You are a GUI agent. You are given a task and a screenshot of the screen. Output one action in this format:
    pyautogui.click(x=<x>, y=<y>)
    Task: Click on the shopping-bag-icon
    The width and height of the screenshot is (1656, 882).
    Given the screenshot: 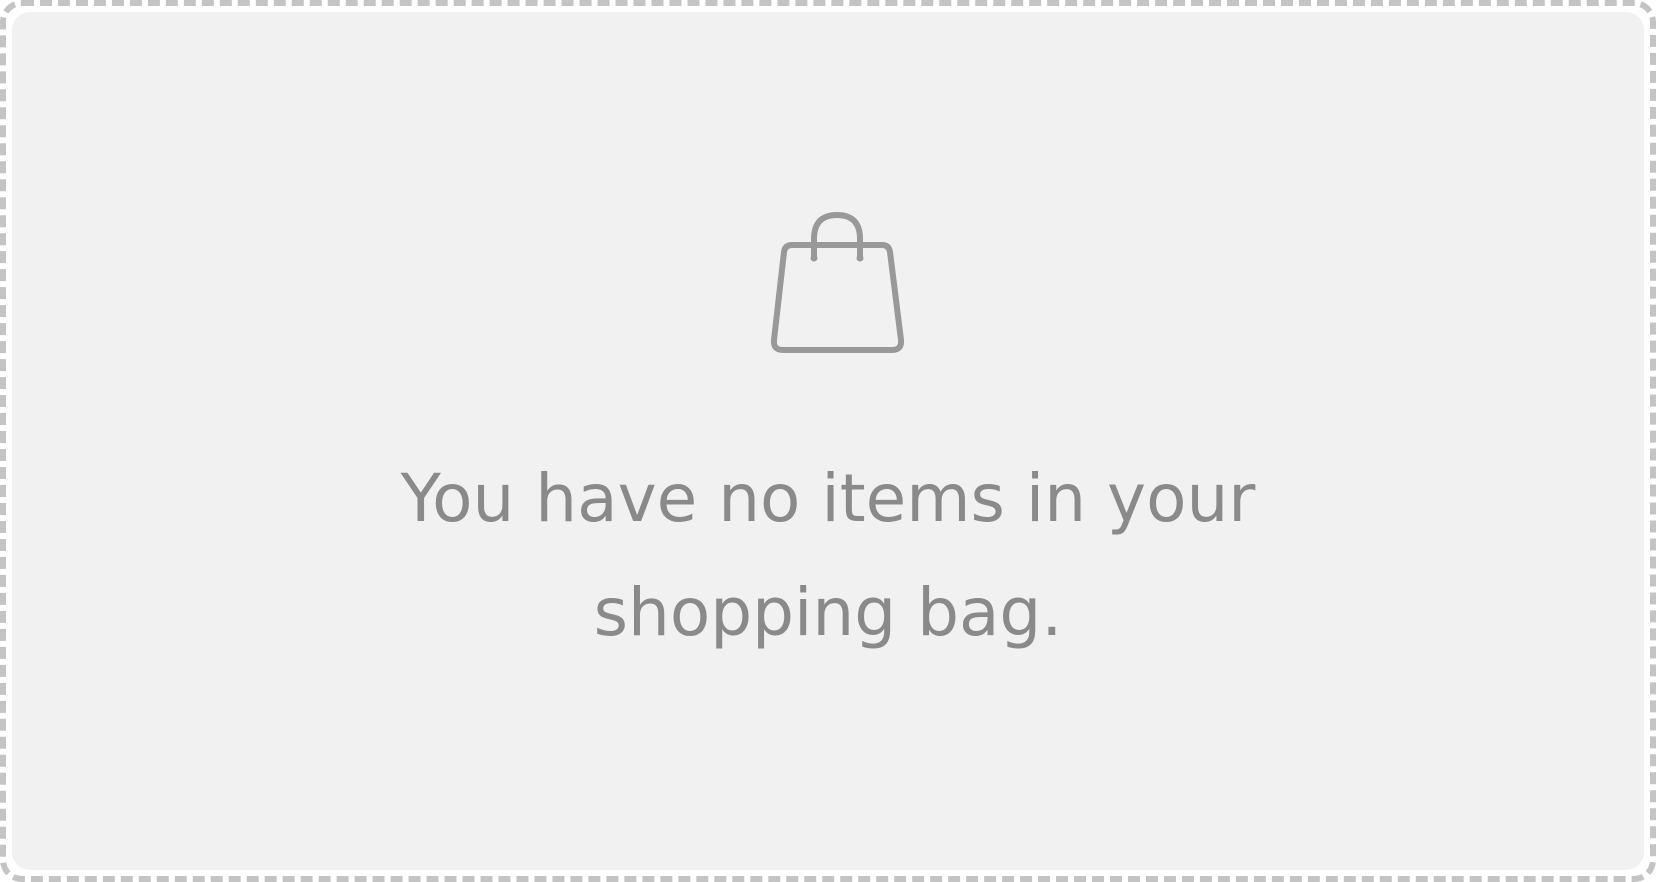 What is the action you would take?
    pyautogui.click(x=837, y=282)
    